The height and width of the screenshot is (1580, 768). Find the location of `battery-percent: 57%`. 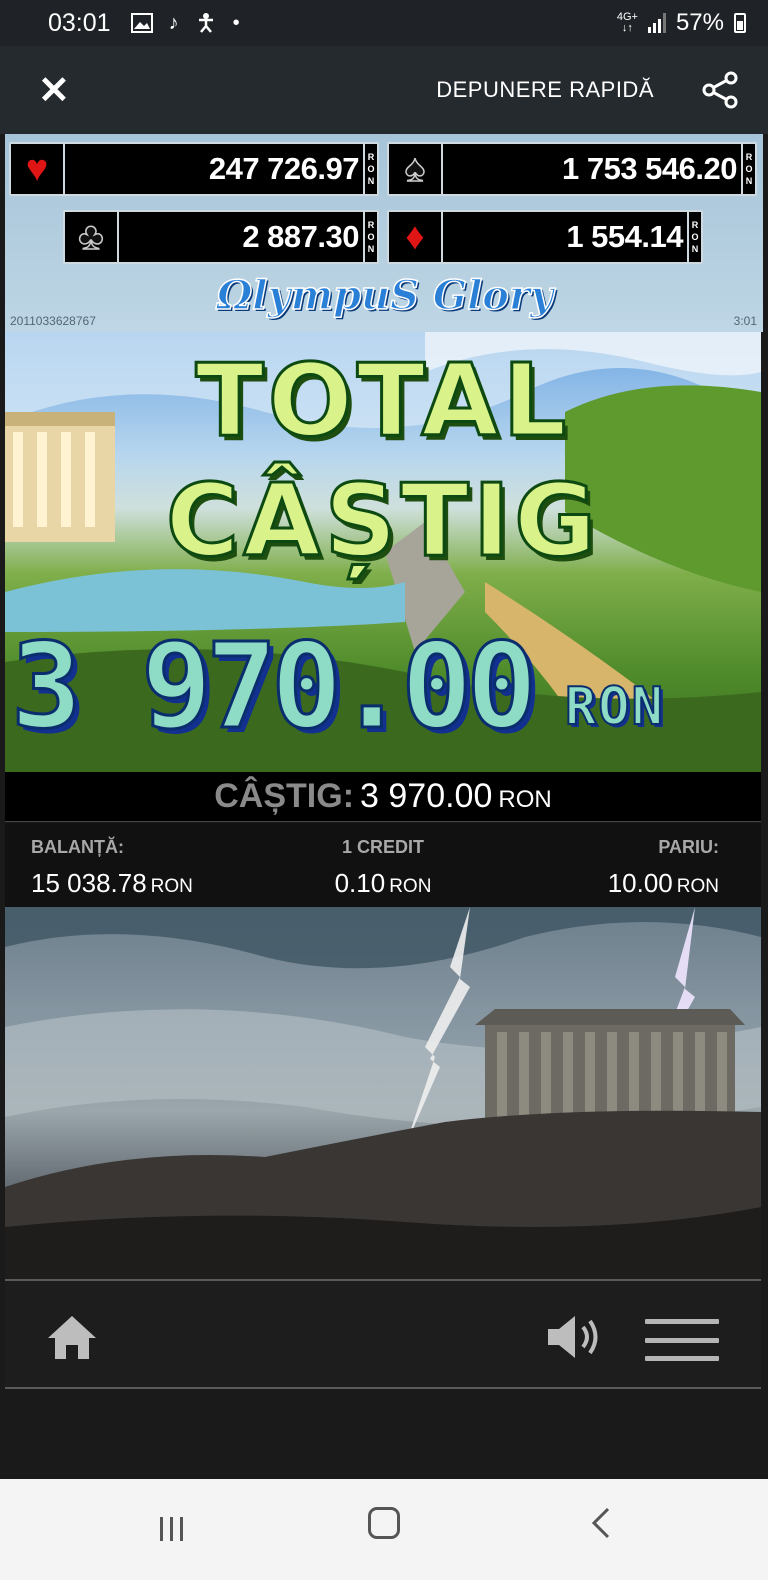

battery-percent: 57% is located at coordinates (699, 22).